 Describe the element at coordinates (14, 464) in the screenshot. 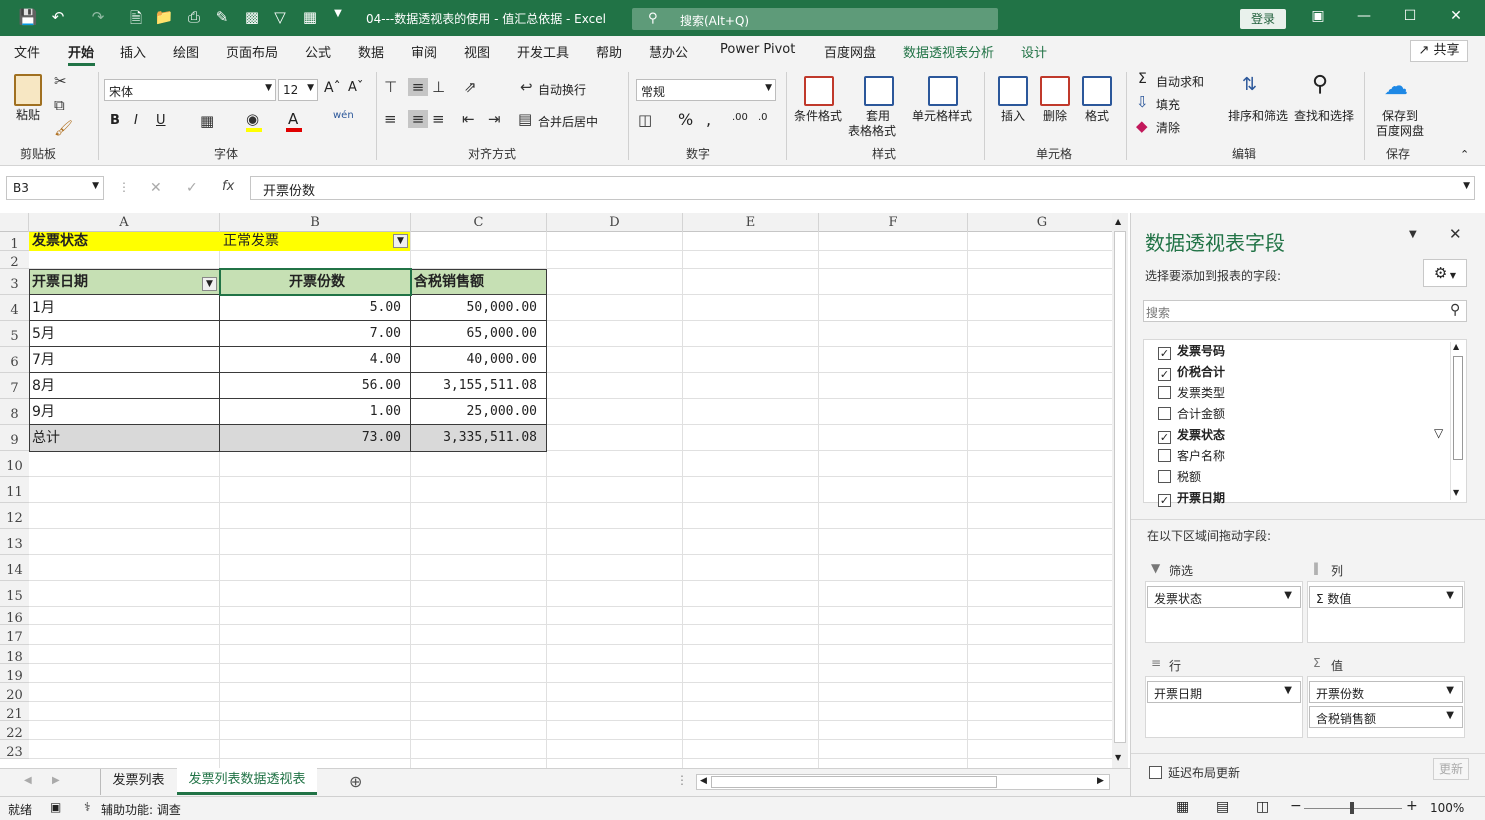

I see `row-header: 10` at that location.